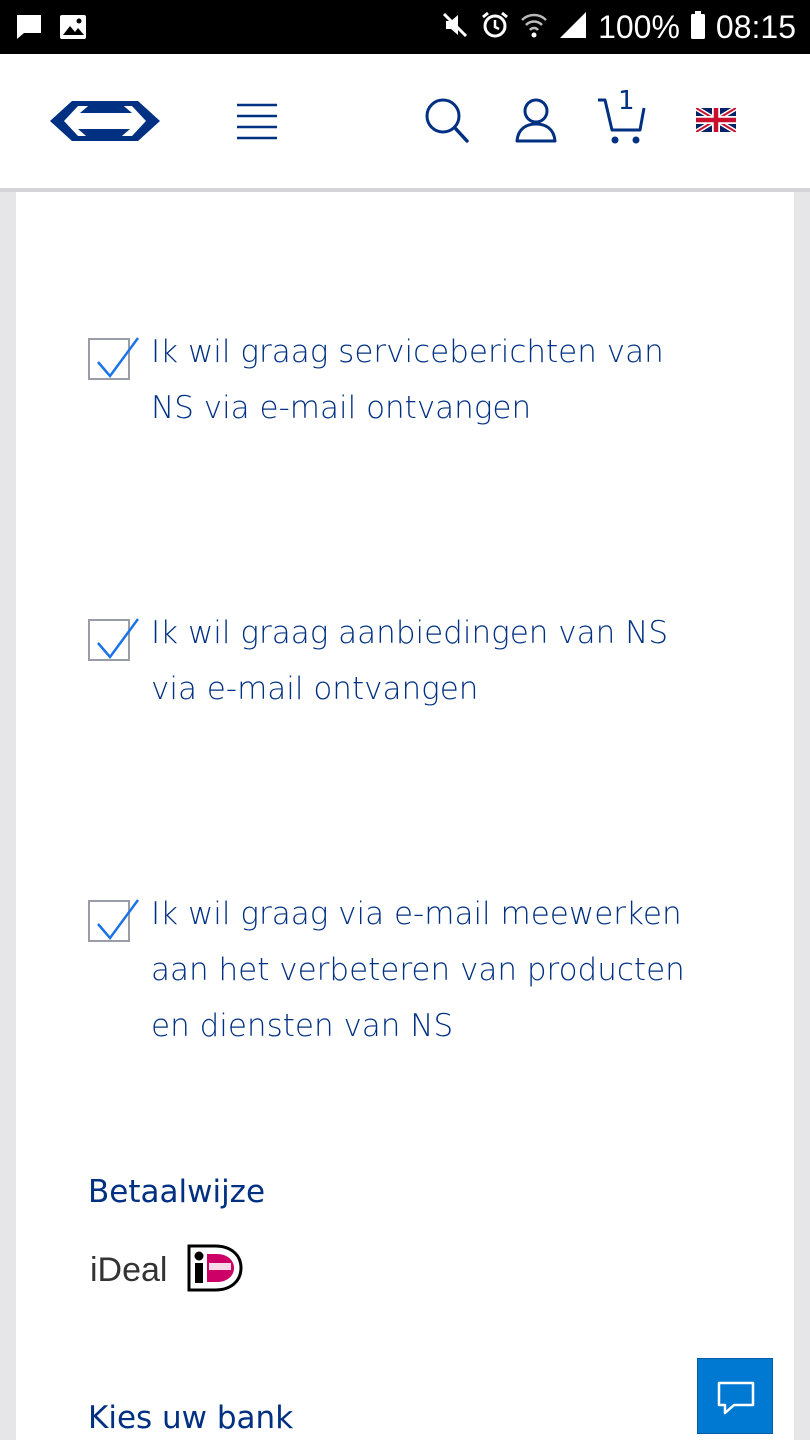 The height and width of the screenshot is (1440, 810). Describe the element at coordinates (755, 27) in the screenshot. I see `clock: 08:15` at that location.